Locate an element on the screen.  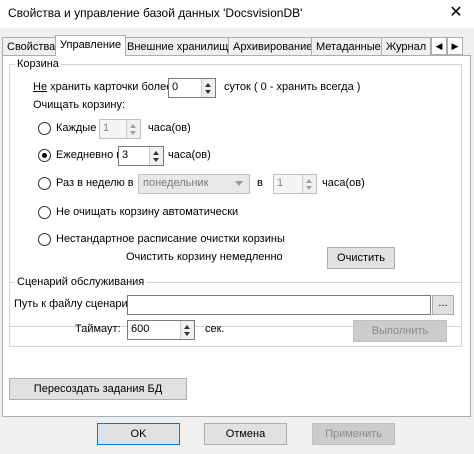
radio-no-auto-clean is located at coordinates (44, 212).